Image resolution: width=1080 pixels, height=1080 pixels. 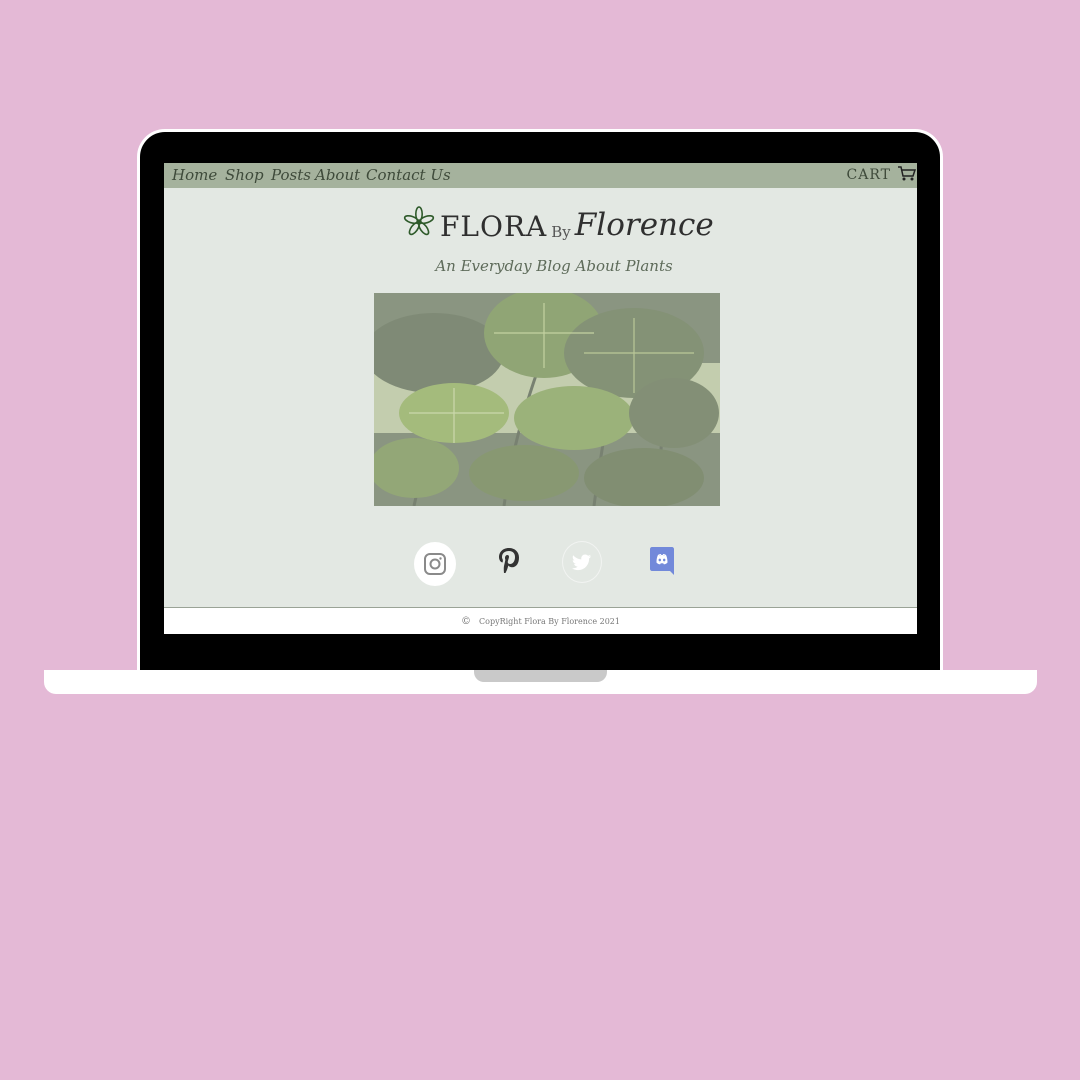 What do you see at coordinates (435, 564) in the screenshot?
I see `instagram-icon` at bounding box center [435, 564].